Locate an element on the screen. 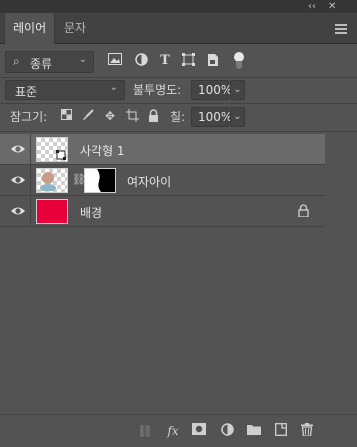 The image size is (357, 447). type-filter-icon: T is located at coordinates (165, 61).